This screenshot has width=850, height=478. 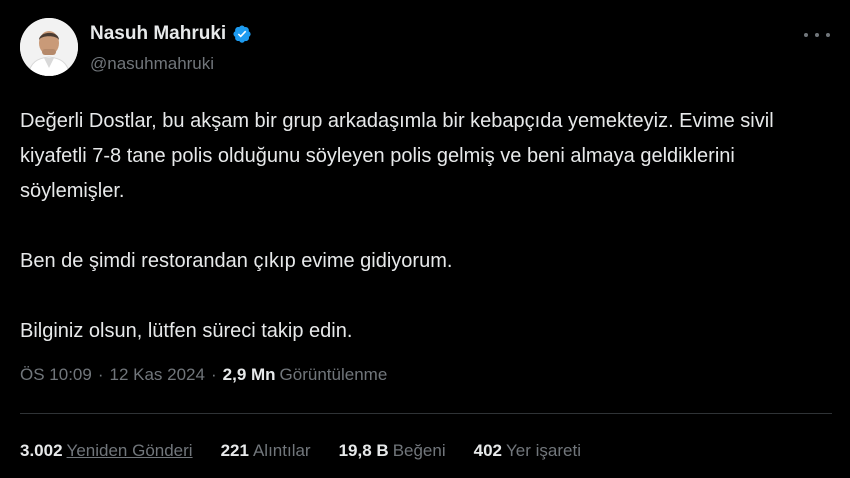 I want to click on more-horizontal-icon, so click(x=817, y=35).